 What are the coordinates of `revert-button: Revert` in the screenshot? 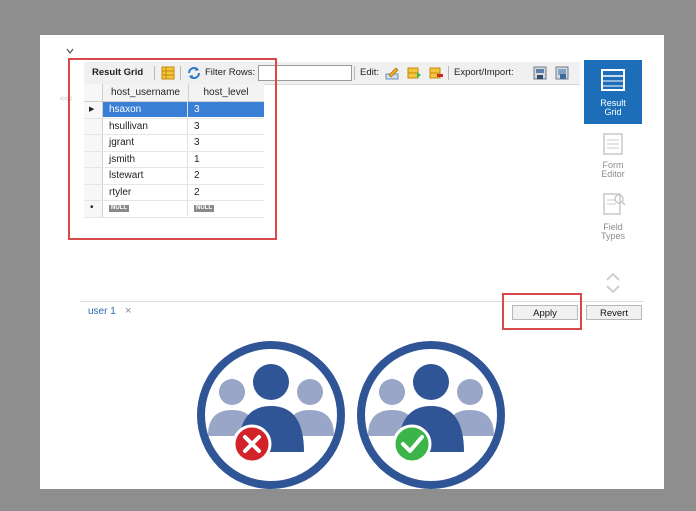 It's located at (614, 312).